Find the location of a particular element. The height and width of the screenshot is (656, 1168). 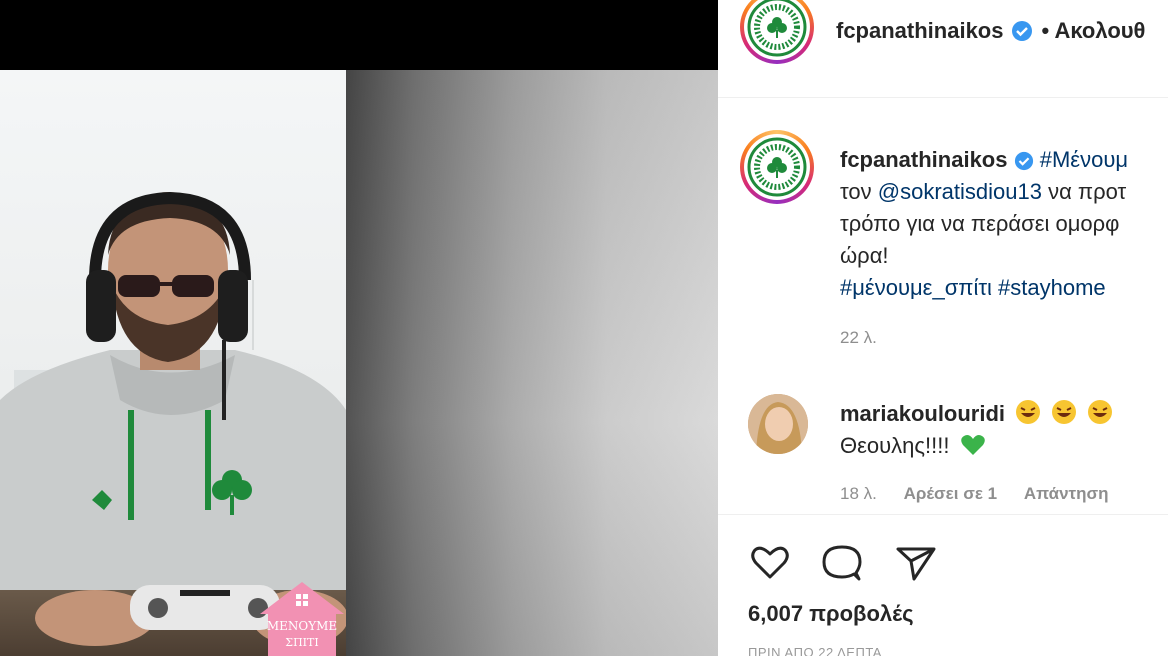

caption-timestamp: 22 λ. is located at coordinates (858, 338).